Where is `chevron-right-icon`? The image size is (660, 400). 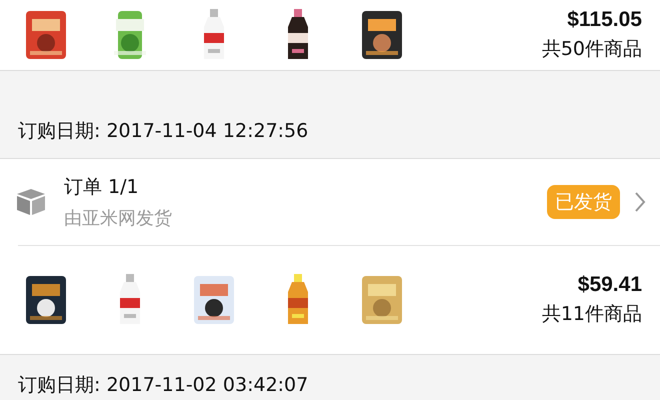 chevron-right-icon is located at coordinates (640, 201).